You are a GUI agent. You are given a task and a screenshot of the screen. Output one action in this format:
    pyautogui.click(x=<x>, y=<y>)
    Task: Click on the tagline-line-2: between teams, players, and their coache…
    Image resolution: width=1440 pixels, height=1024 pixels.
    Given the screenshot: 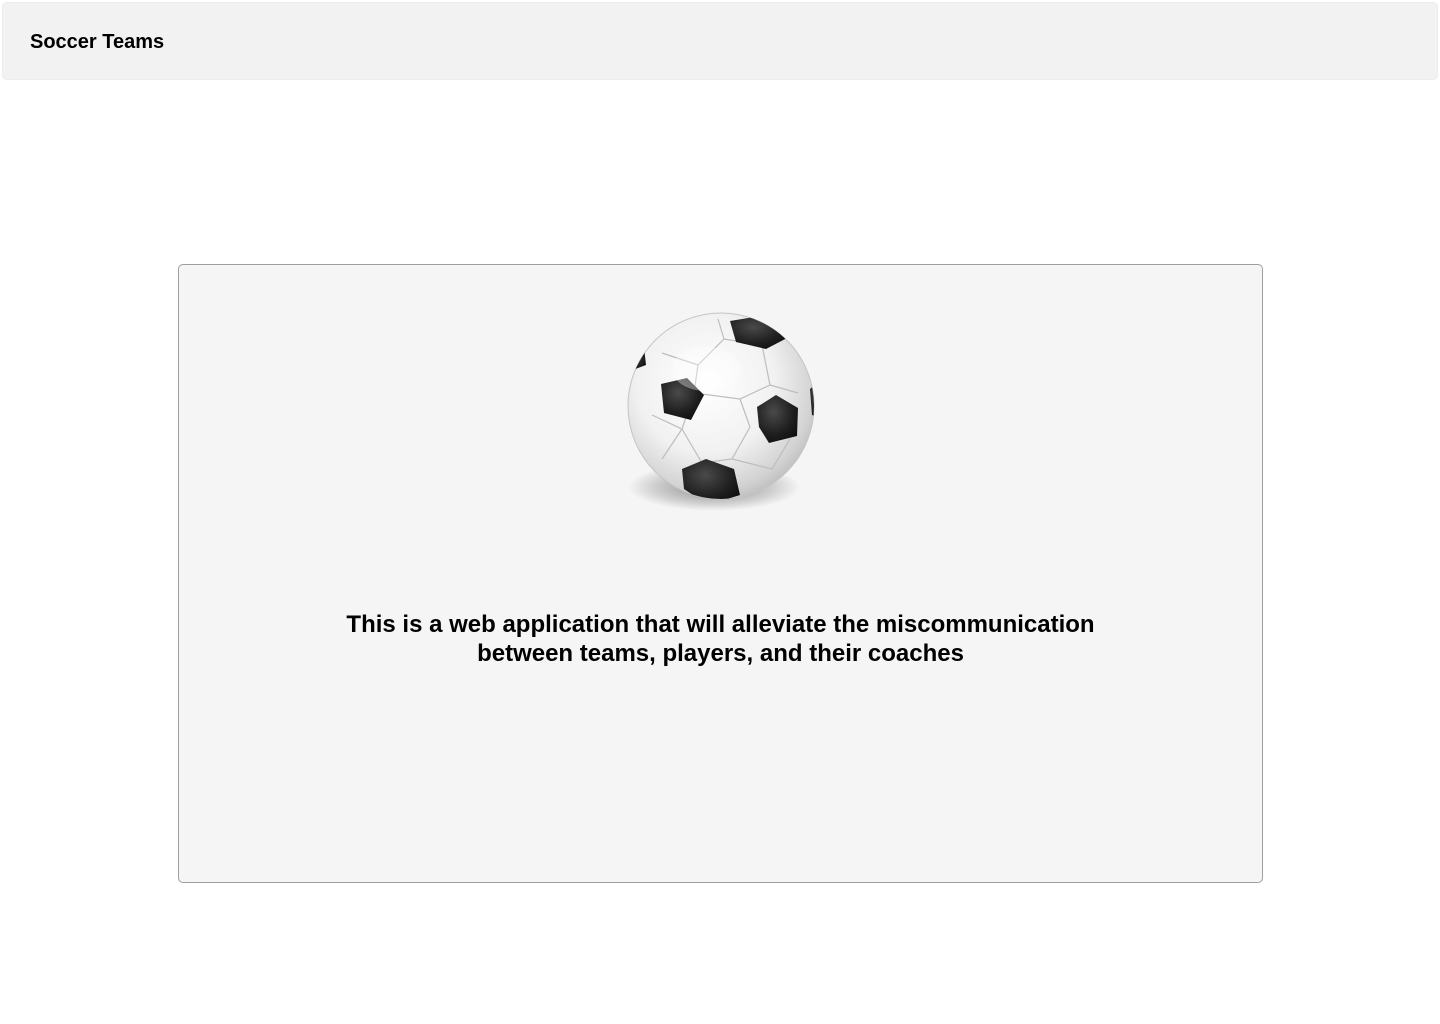 What is the action you would take?
    pyautogui.click(x=720, y=653)
    